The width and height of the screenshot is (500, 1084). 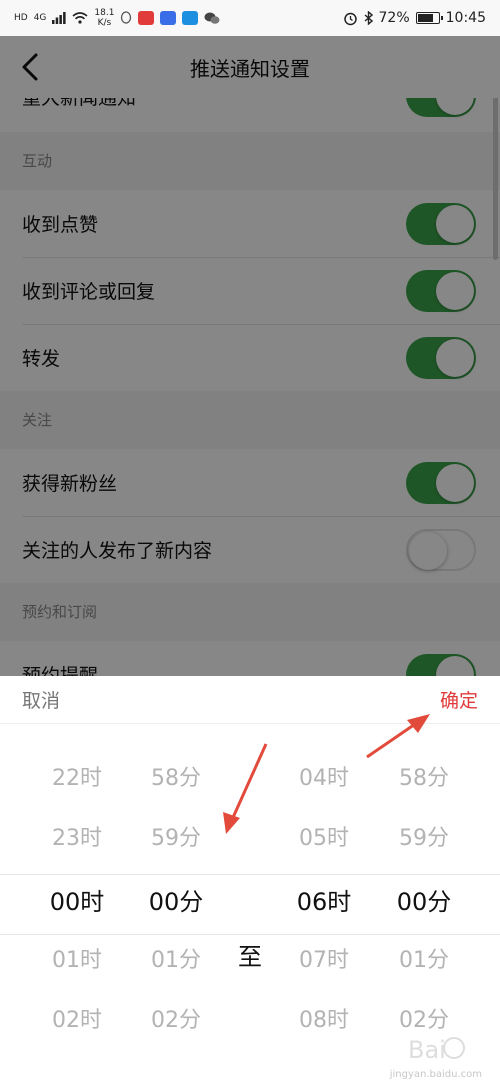 What do you see at coordinates (414, 18) in the screenshot?
I see `status-right: 72% 10:45` at bounding box center [414, 18].